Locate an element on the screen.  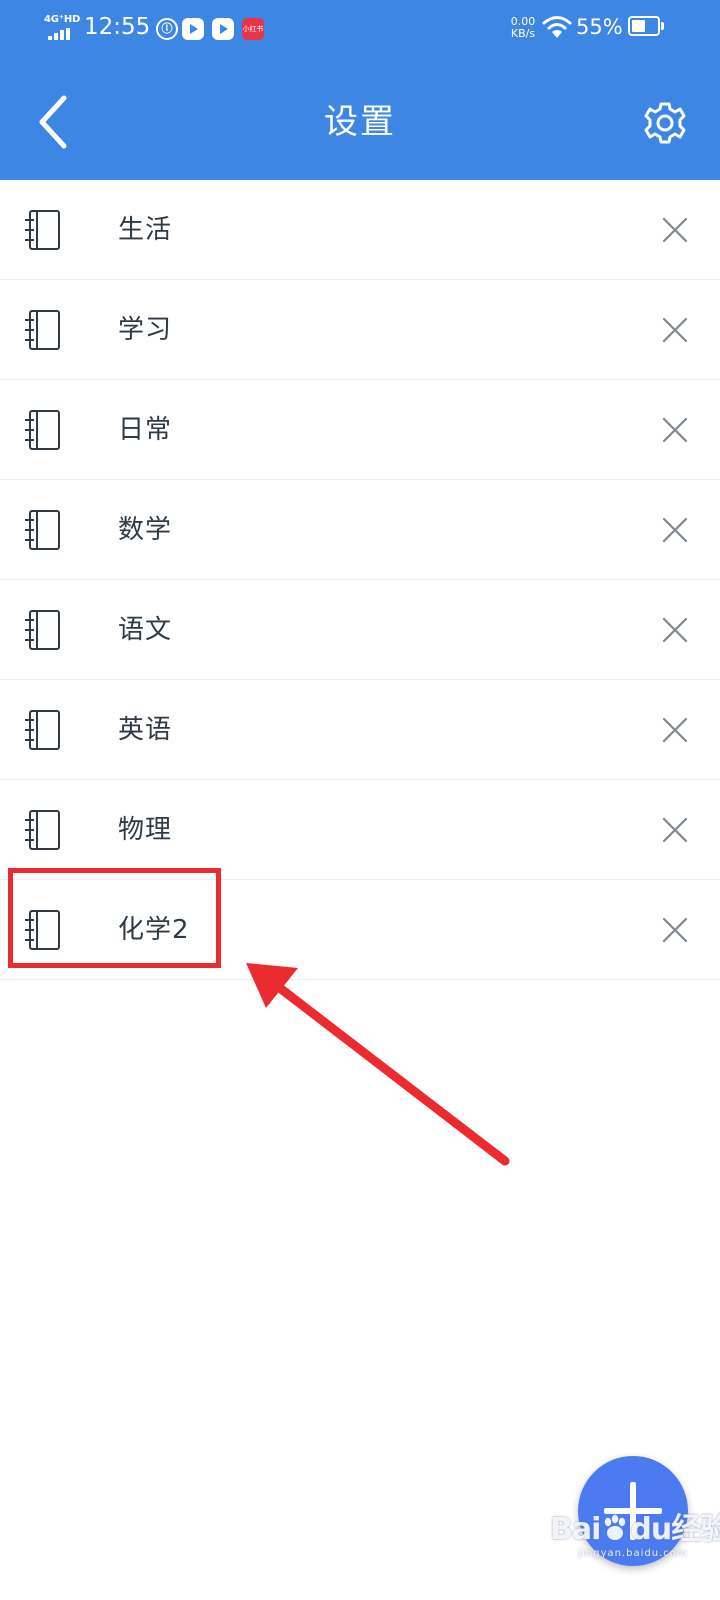
page-title: 设置 is located at coordinates (360, 122).